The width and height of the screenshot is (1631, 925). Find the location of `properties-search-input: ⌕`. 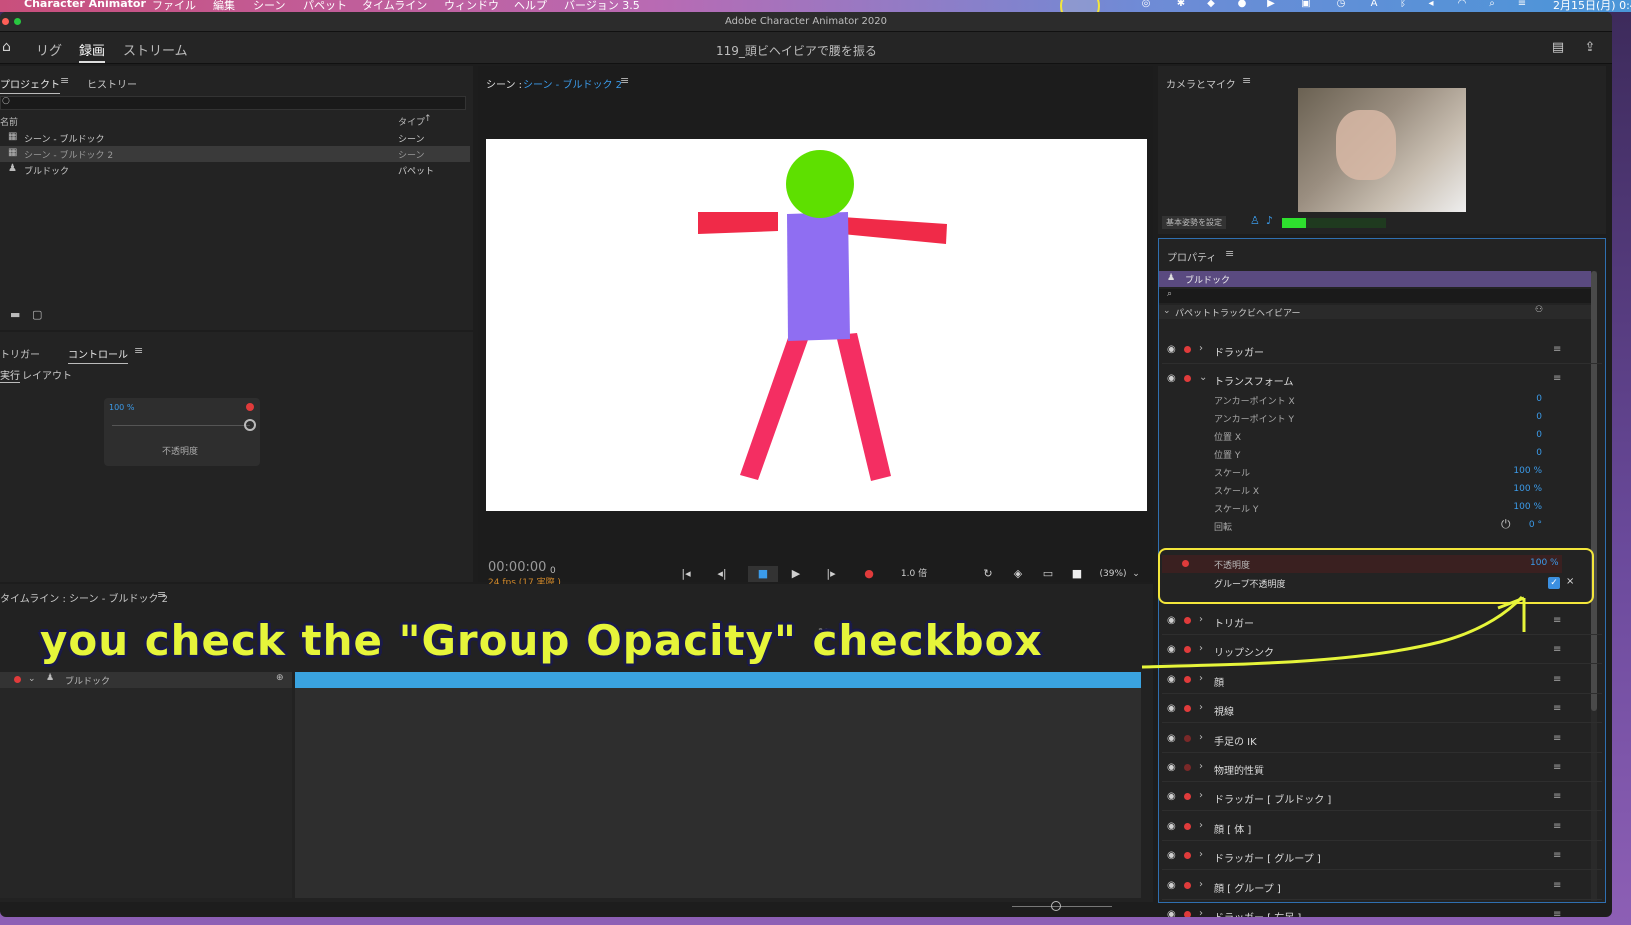

properties-search-input: ⌕ is located at coordinates (1375, 296).